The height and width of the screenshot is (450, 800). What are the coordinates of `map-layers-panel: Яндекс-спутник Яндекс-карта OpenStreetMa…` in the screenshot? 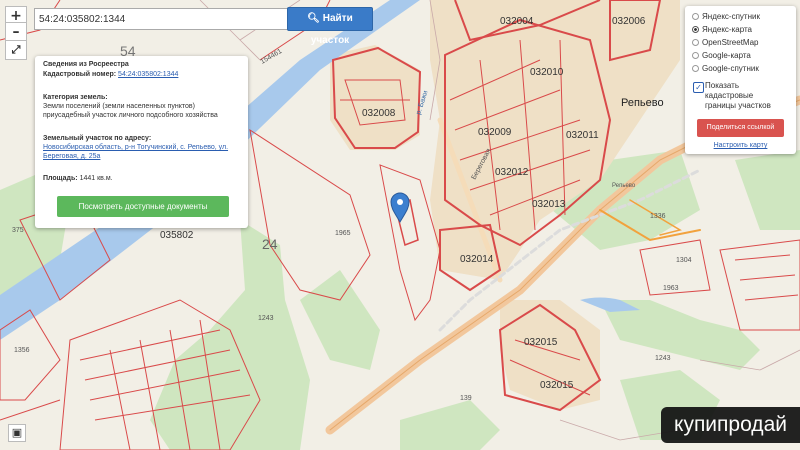 It's located at (740, 80).